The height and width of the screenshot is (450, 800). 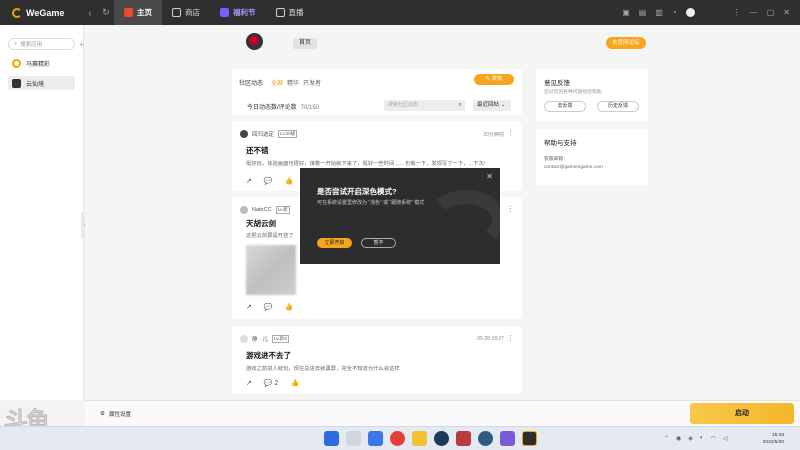 I want to click on enable-dark-mode-button: 立即开启, so click(x=334, y=243).